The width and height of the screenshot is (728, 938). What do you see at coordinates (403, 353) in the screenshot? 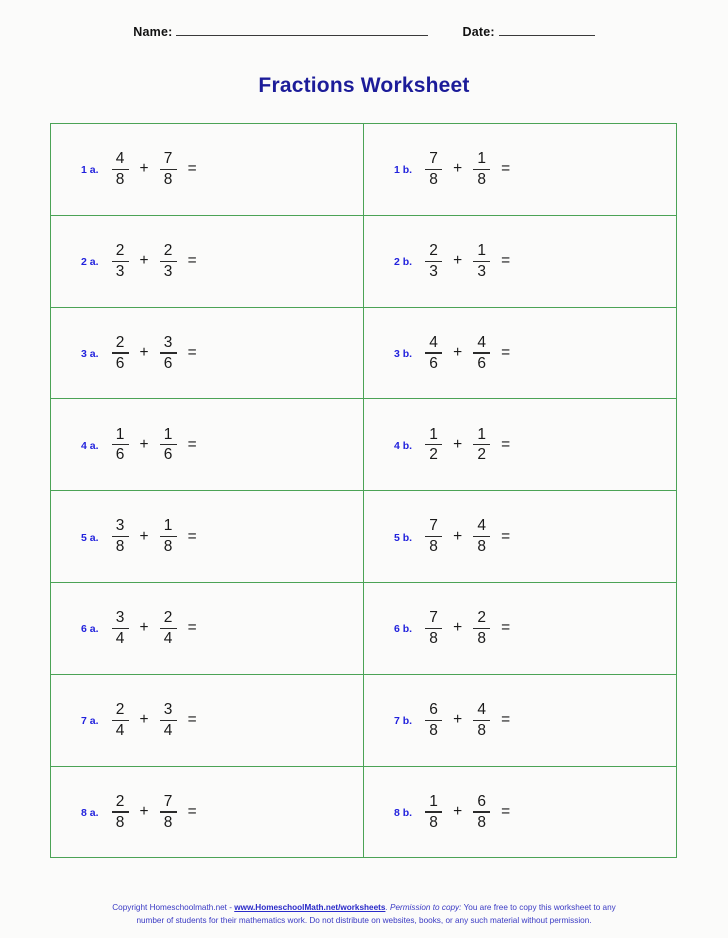
I see `problem-label: 3 b.` at bounding box center [403, 353].